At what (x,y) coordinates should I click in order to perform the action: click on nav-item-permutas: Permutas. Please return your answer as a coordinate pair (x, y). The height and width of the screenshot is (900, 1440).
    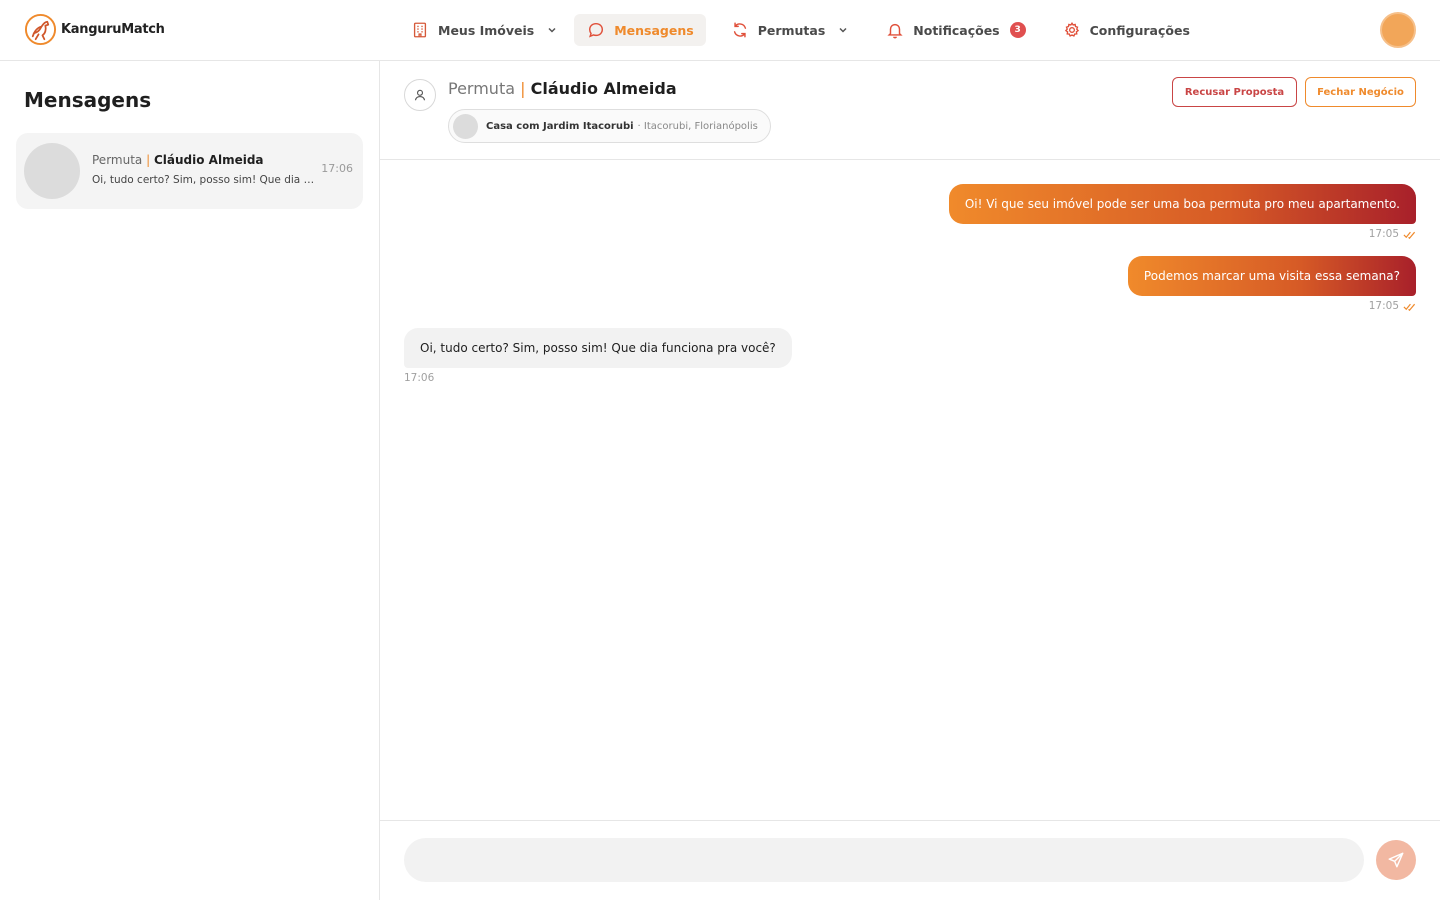
    Looking at the image, I should click on (790, 30).